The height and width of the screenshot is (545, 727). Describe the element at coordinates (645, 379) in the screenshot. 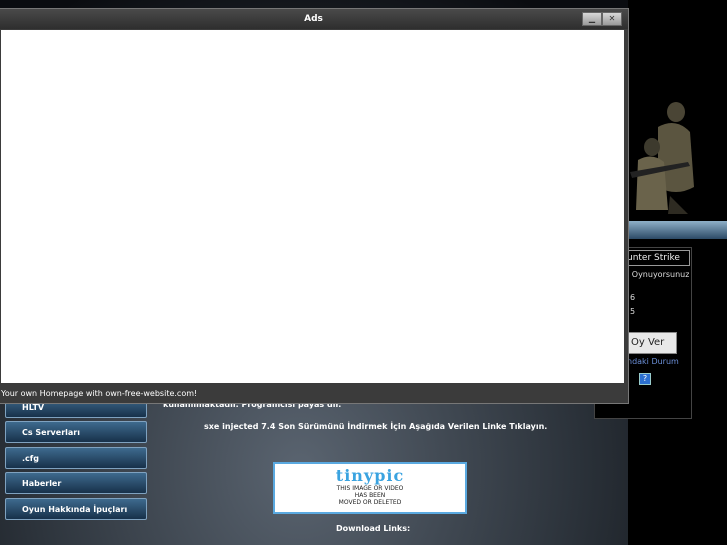

I see `help-icon: ?` at that location.